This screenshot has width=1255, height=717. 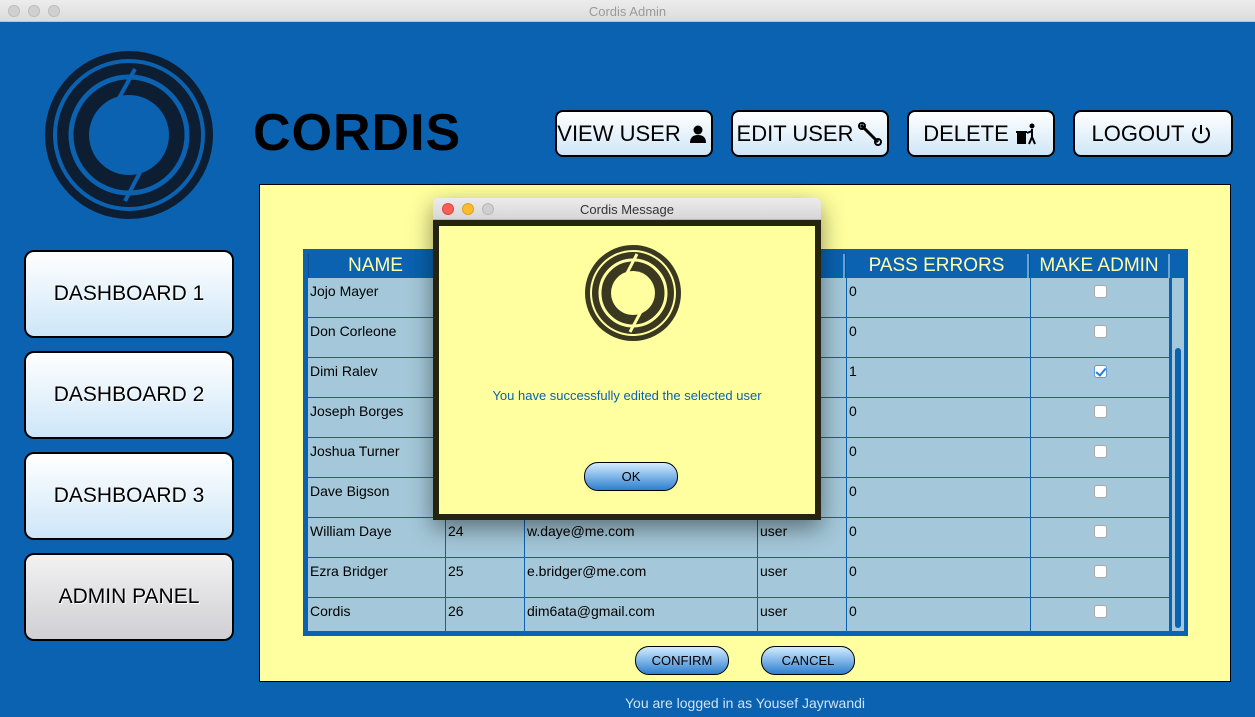 I want to click on window-titlebar: Cordis Admin, so click(x=627, y=11).